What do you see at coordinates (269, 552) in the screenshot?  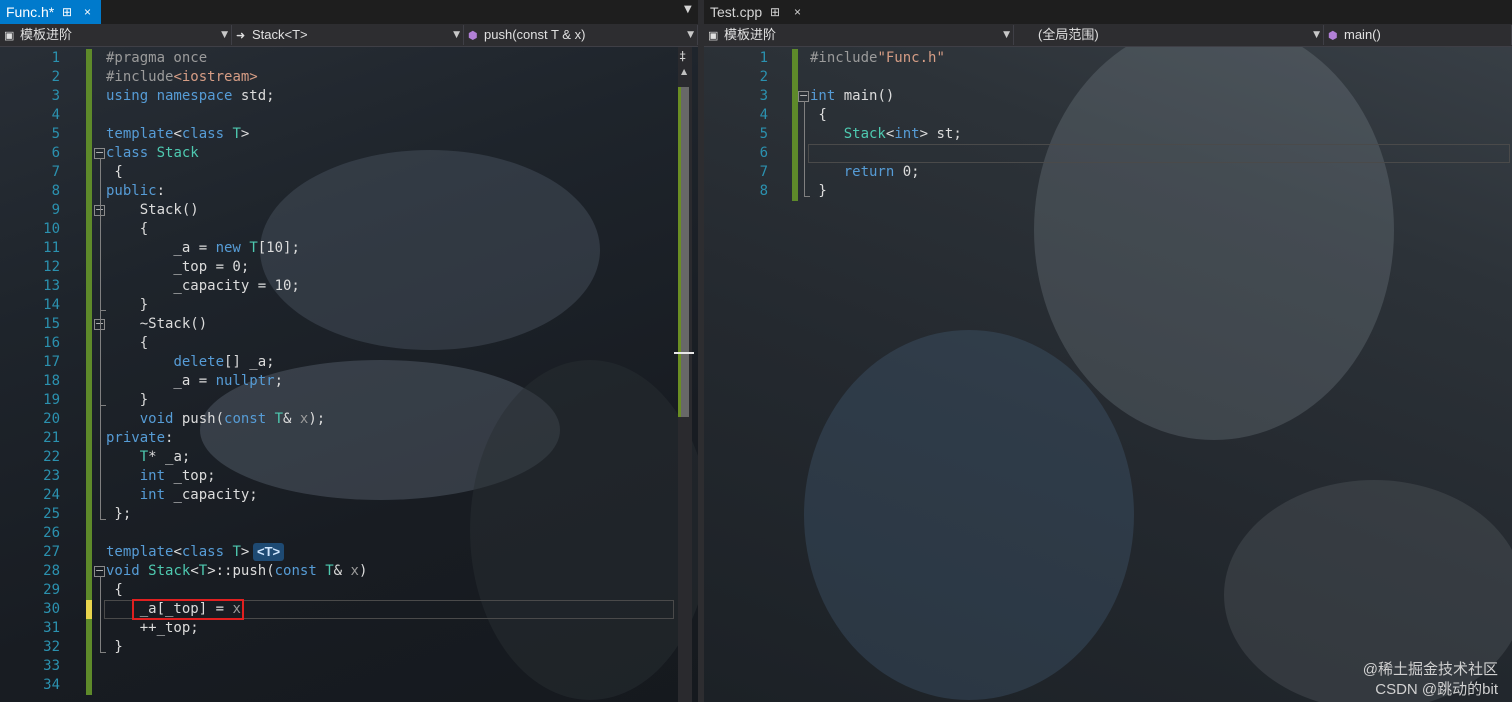 I see `template-hint-badge: <T>` at bounding box center [269, 552].